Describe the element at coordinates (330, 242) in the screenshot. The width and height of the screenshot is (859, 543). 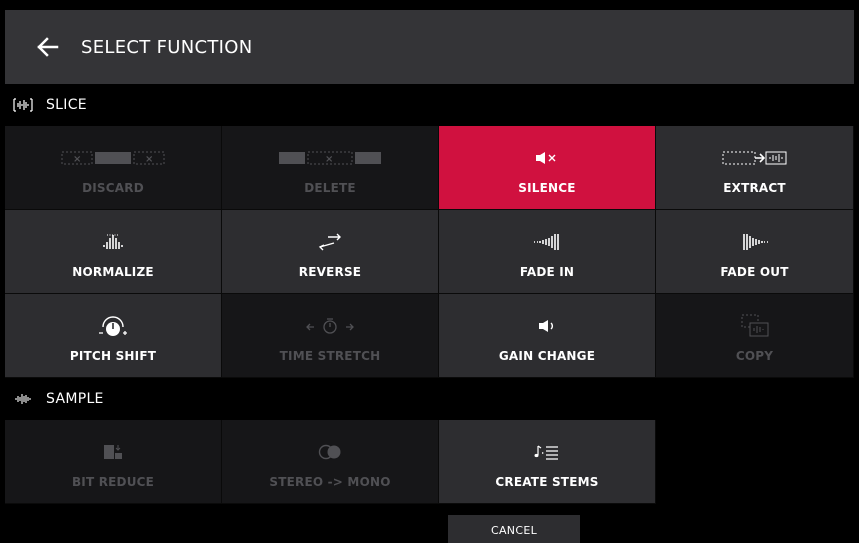
I see `reverse-icon` at that location.